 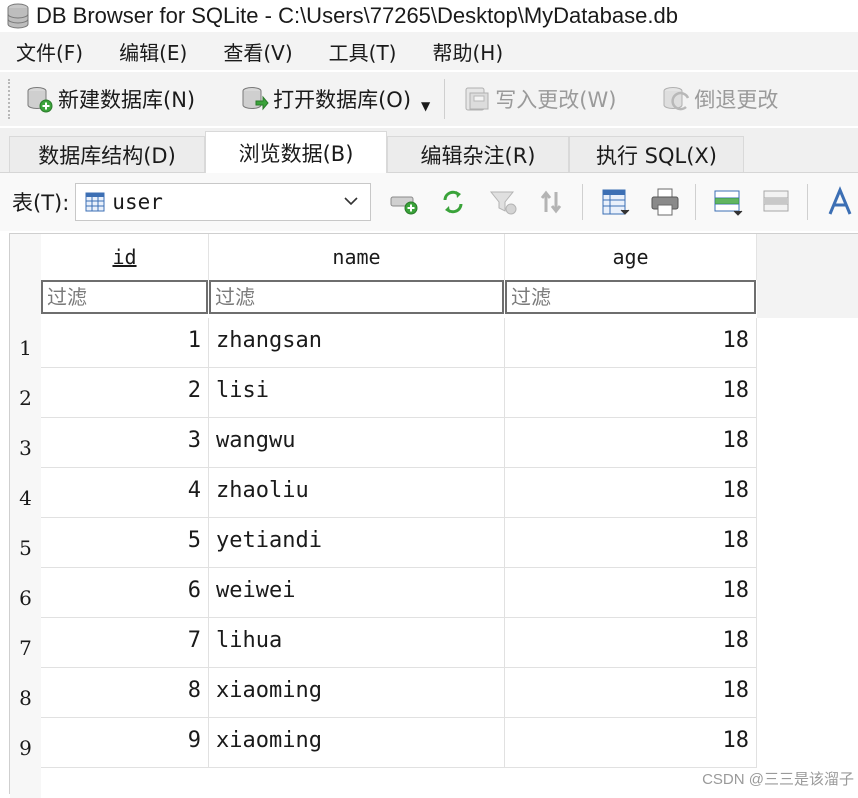 What do you see at coordinates (25, 743) in the screenshot?
I see `row-number: 9` at bounding box center [25, 743].